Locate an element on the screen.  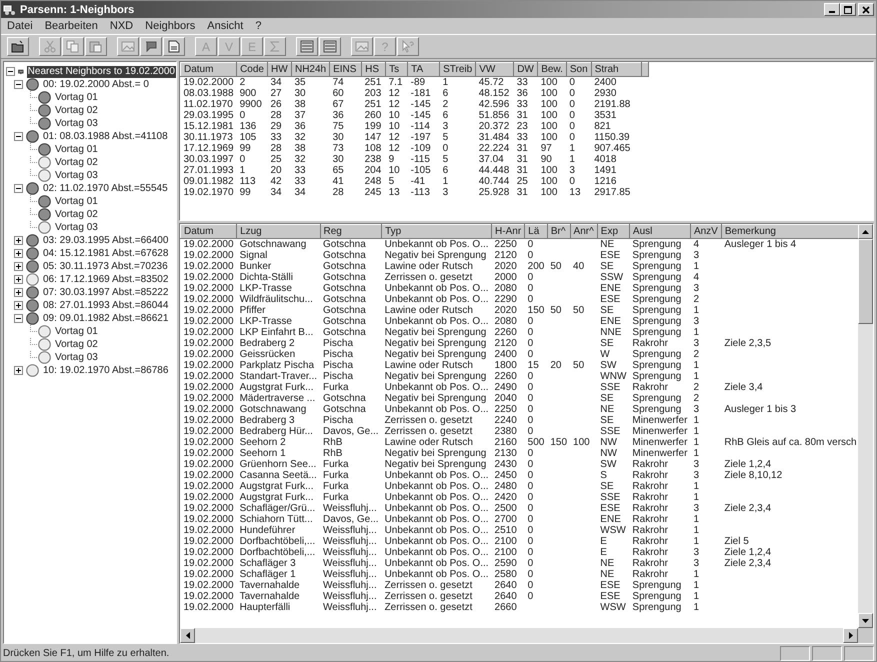
column-header: Reg is located at coordinates (351, 231).